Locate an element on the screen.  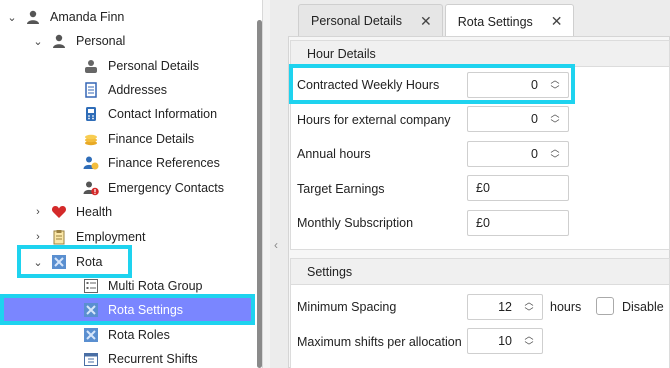
tree-item-label: Finance References is located at coordinates (164, 163).